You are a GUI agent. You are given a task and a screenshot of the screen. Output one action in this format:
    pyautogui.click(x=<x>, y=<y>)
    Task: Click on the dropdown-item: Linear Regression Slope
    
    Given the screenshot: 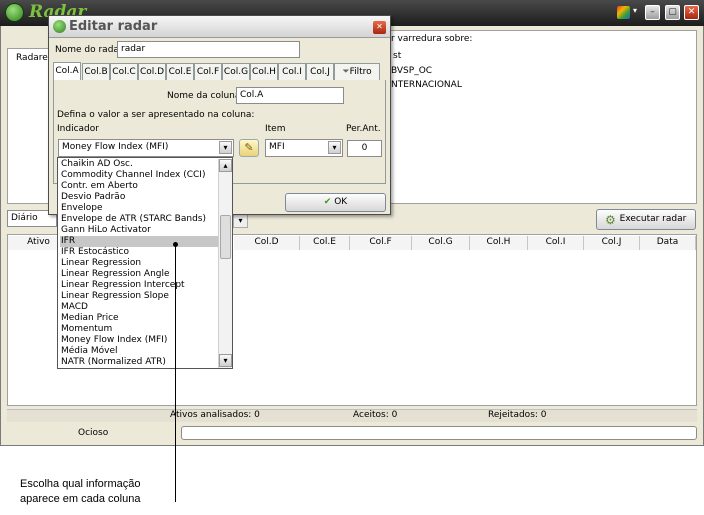 What is the action you would take?
    pyautogui.click(x=139, y=296)
    